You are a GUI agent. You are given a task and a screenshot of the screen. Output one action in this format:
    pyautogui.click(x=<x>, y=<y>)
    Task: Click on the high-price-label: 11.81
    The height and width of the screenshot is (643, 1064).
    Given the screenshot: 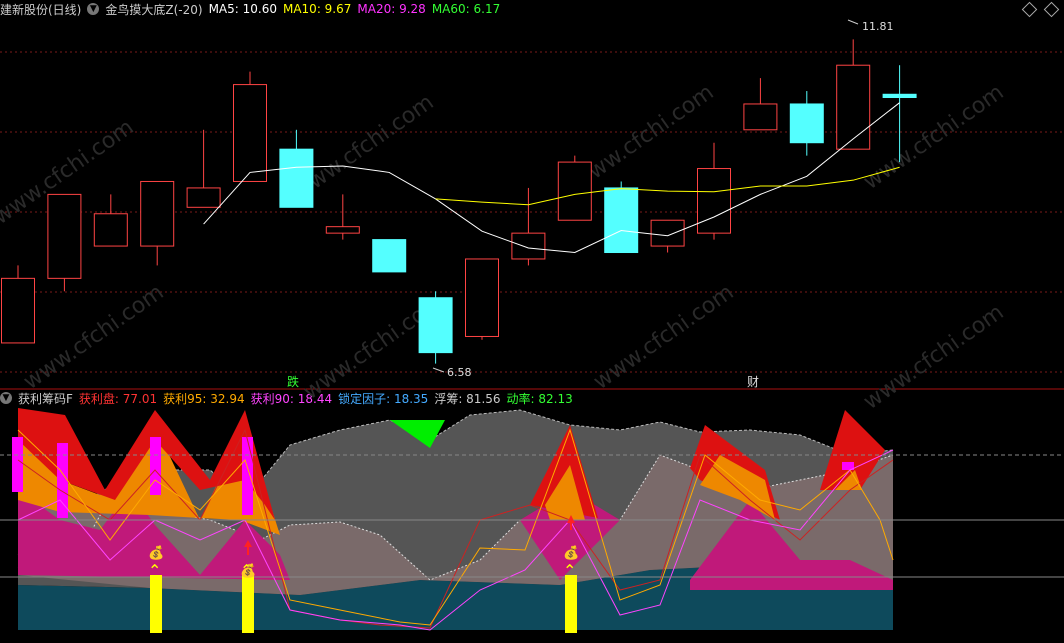 What is the action you would take?
    pyautogui.click(x=878, y=26)
    